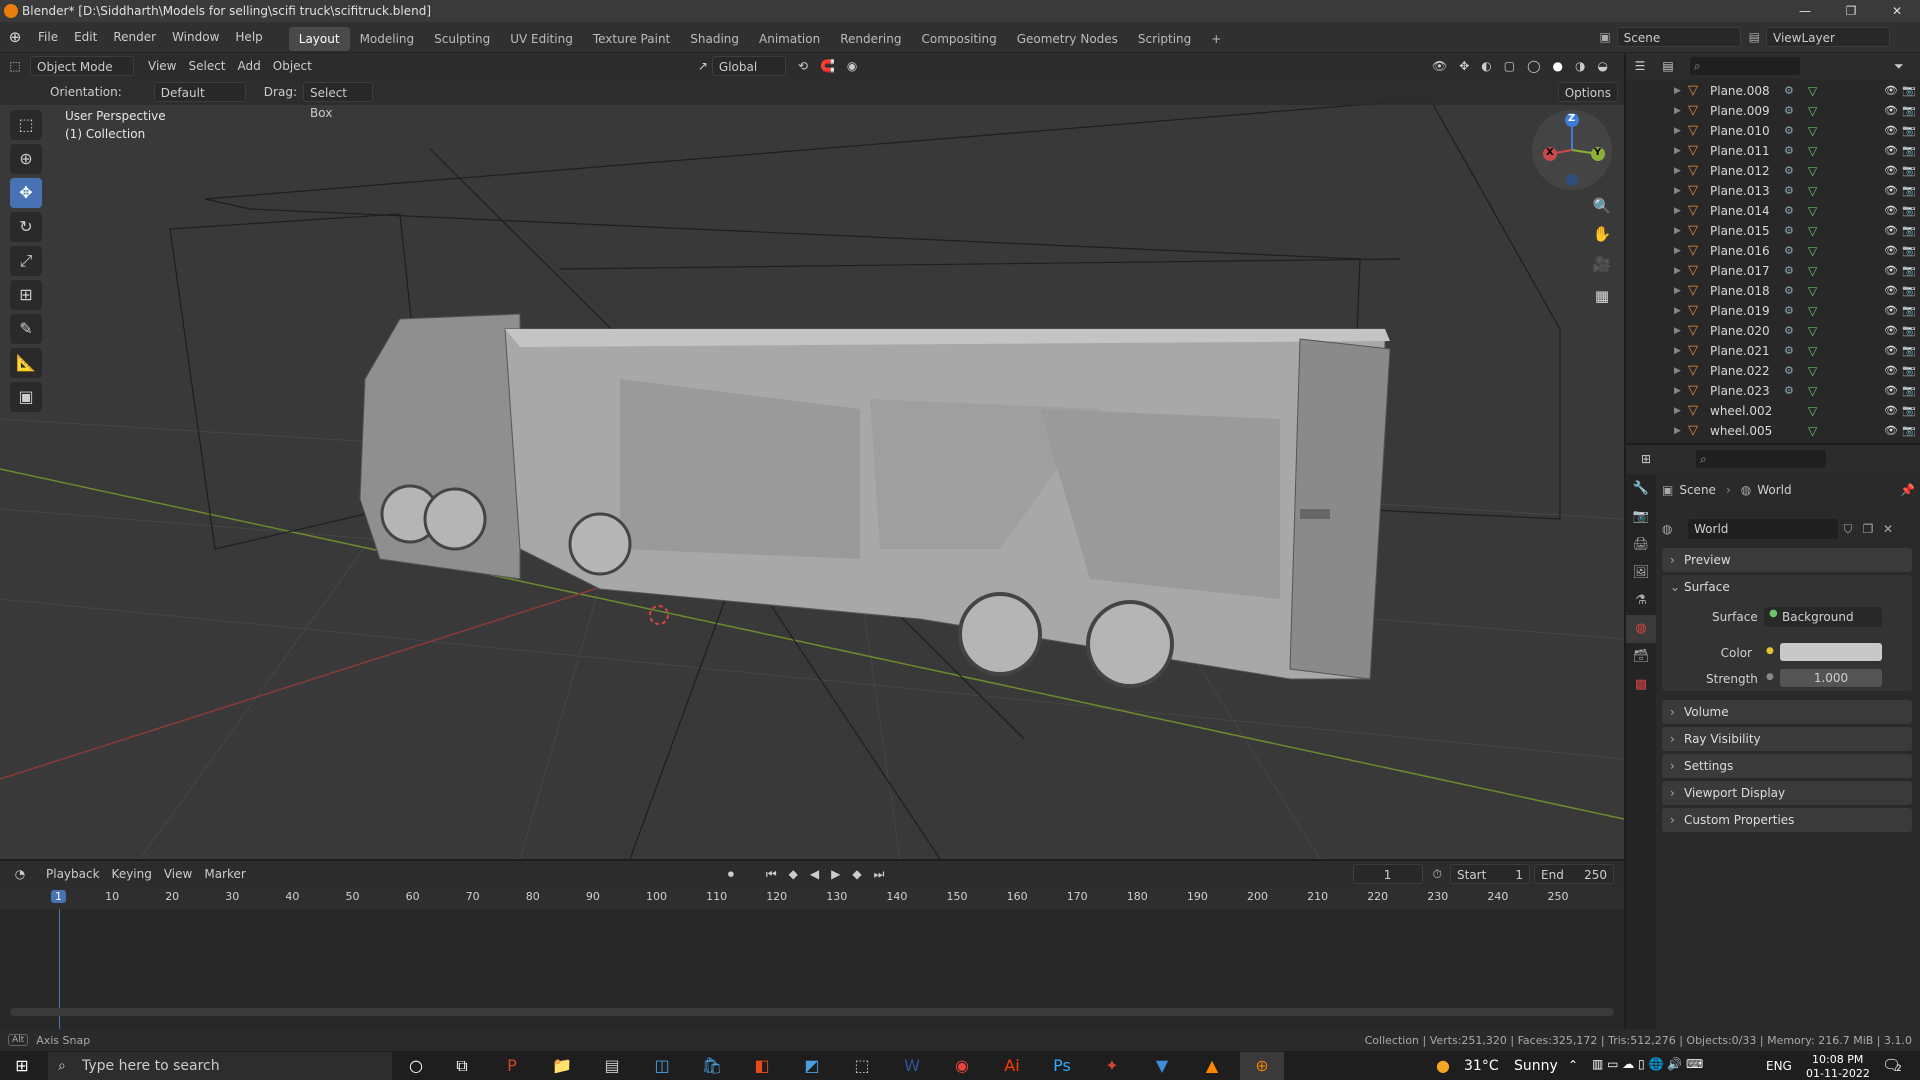  What do you see at coordinates (1773, 311) in the screenshot?
I see `outliner-item: ▶ ▽ Plane.019 ⚙ ▽ 👁 📷` at bounding box center [1773, 311].